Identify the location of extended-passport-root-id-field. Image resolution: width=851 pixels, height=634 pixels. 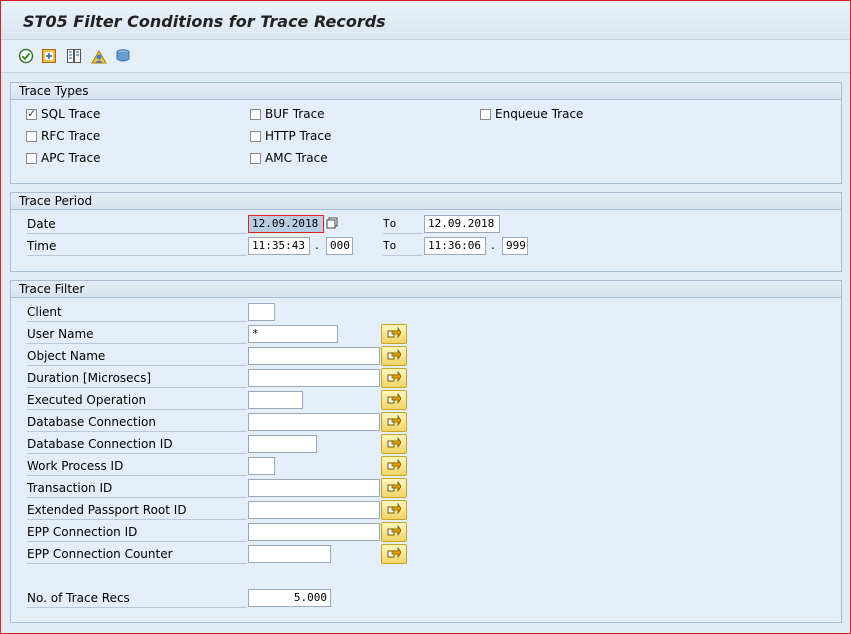
(314, 510).